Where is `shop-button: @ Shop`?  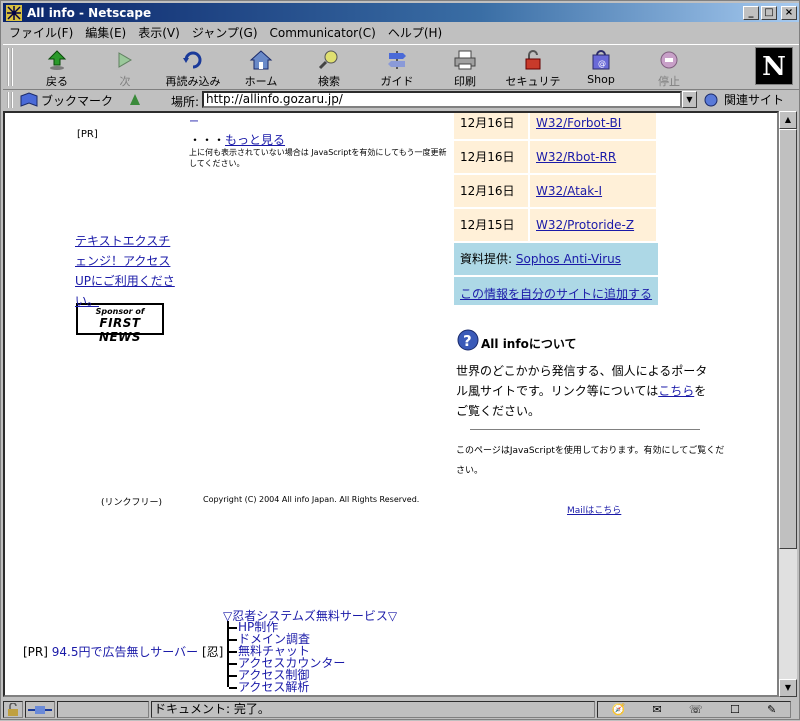
shop-button: @ Shop is located at coordinates (601, 68).